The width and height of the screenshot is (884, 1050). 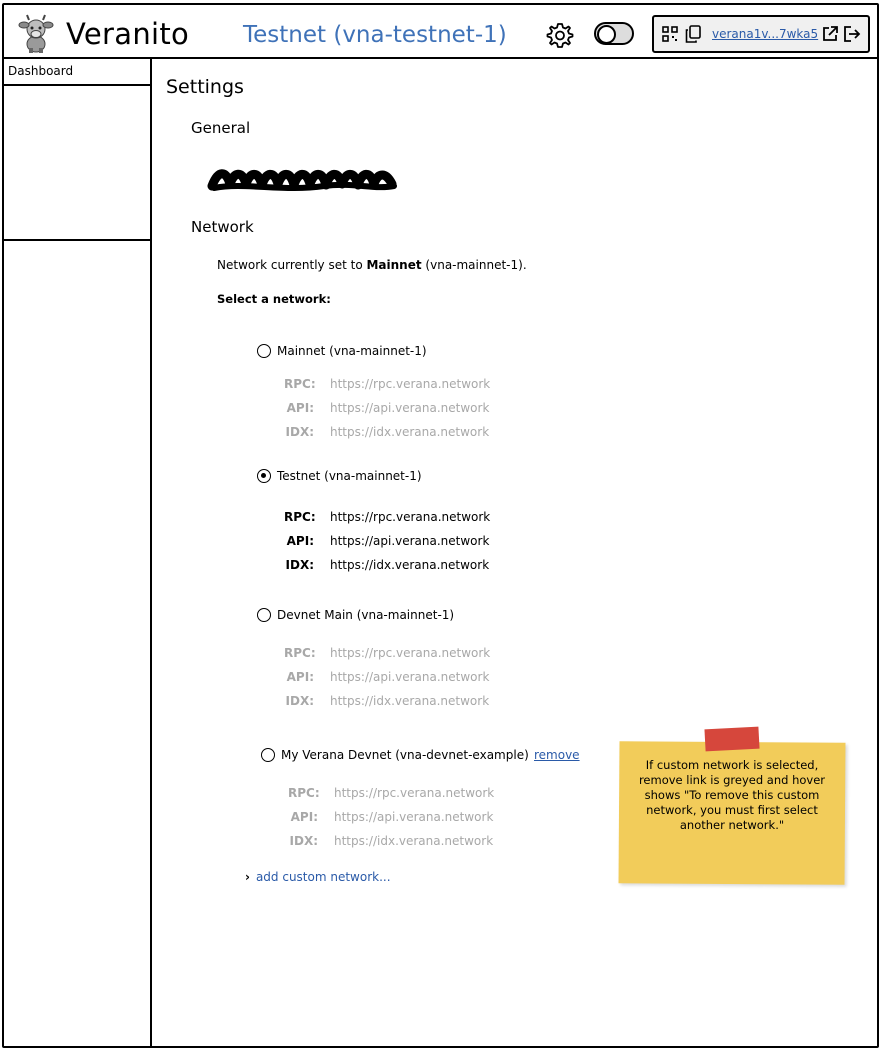 What do you see at coordinates (693, 34) in the screenshot?
I see `copy-icon` at bounding box center [693, 34].